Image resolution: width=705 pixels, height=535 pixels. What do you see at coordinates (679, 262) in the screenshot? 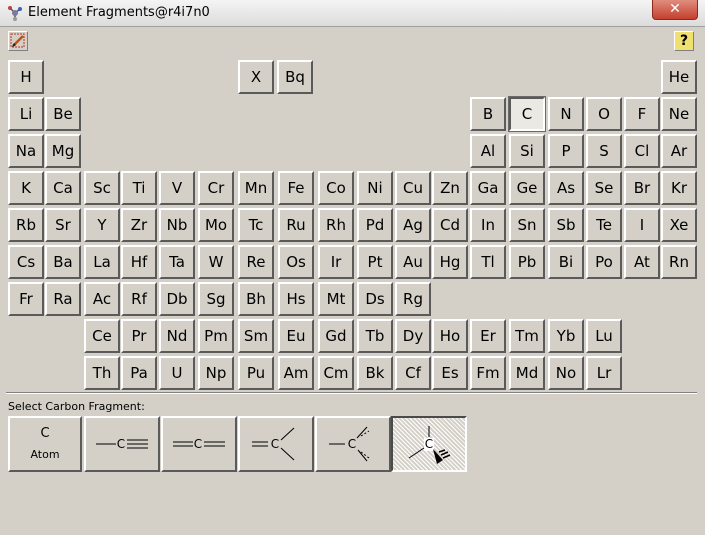
I see `element-button-rn: Rn` at bounding box center [679, 262].